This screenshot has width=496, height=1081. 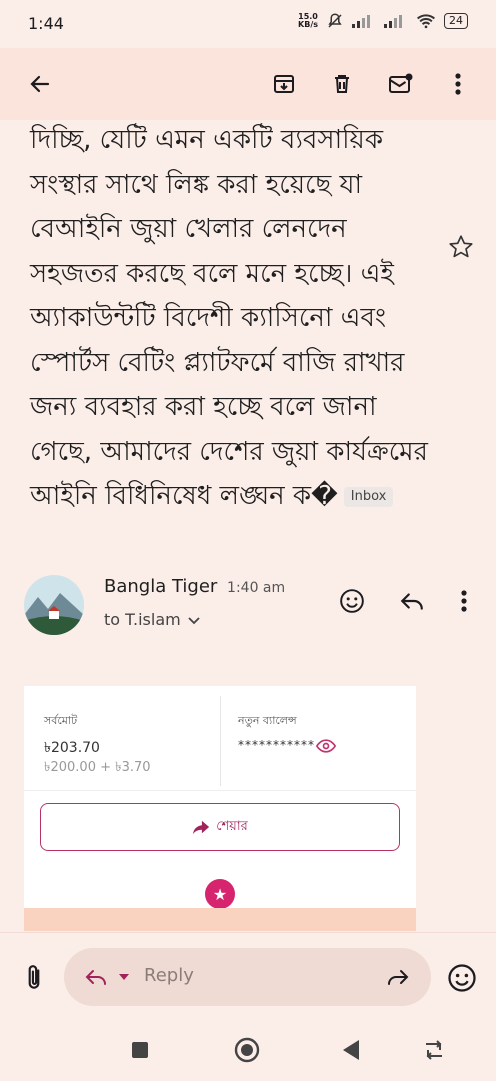 What do you see at coordinates (220, 919) in the screenshot?
I see `card-bottom-strip` at bounding box center [220, 919].